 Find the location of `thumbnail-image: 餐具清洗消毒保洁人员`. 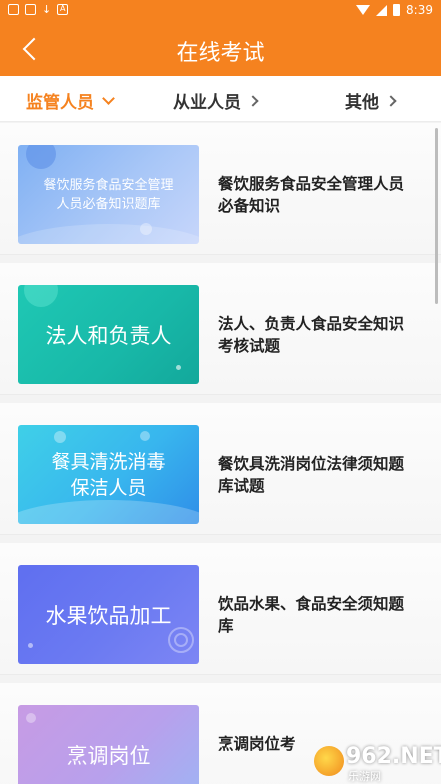

thumbnail-image: 餐具清洗消毒保洁人员 is located at coordinates (108, 474).